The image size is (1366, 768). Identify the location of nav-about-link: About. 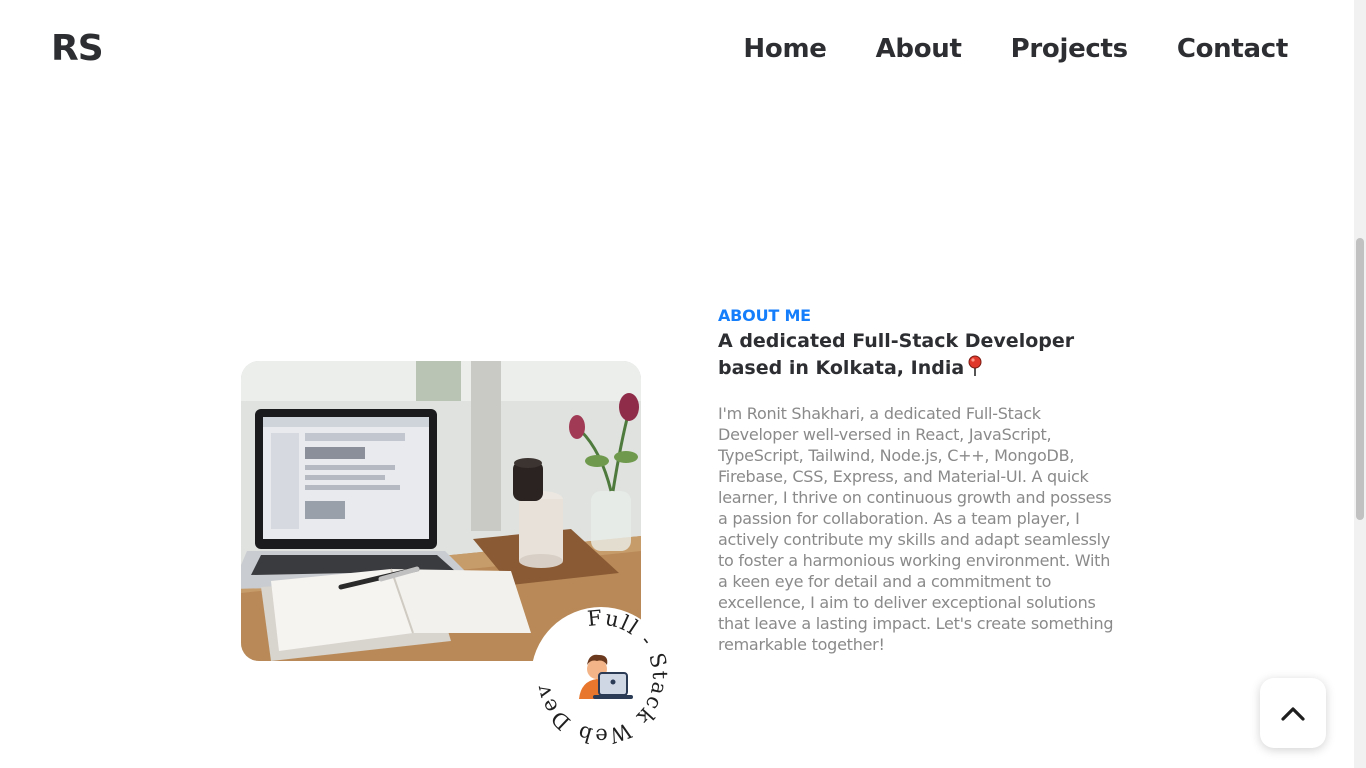
(919, 49).